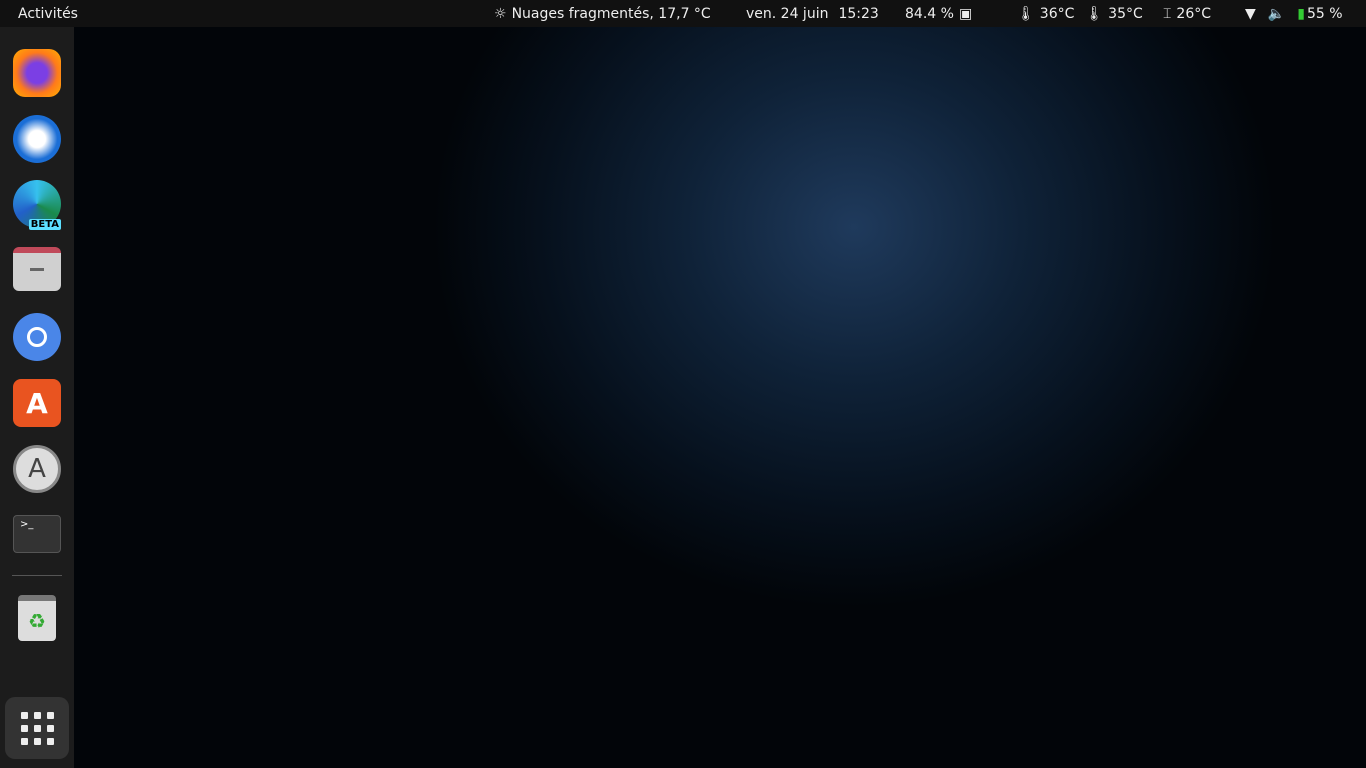 The image size is (1366, 768). What do you see at coordinates (500, 13) in the screenshot?
I see `weather-cloud-sun-icon: ☼` at bounding box center [500, 13].